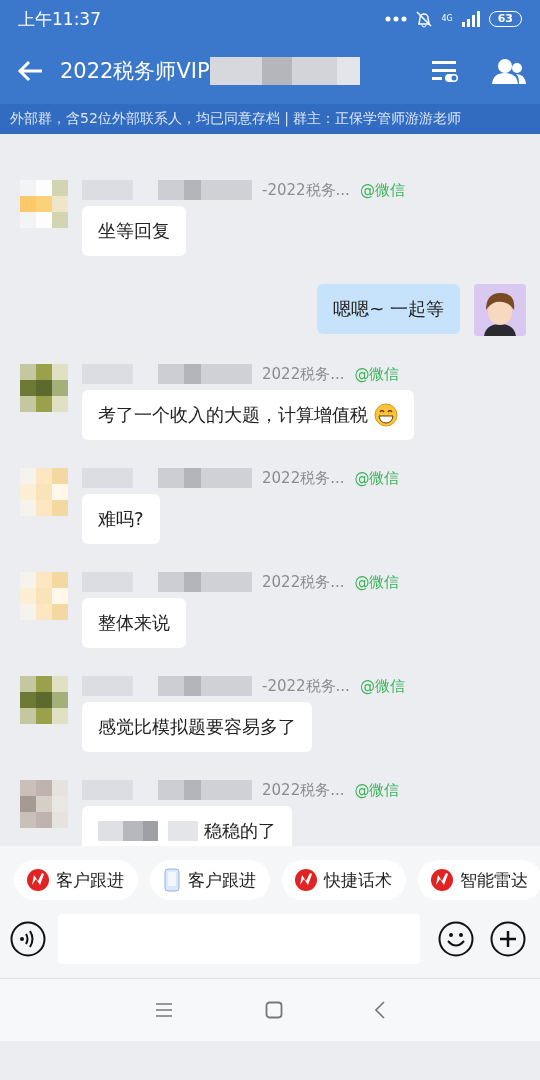 The image size is (540, 1080). I want to click on back-nav-button, so click(380, 1010).